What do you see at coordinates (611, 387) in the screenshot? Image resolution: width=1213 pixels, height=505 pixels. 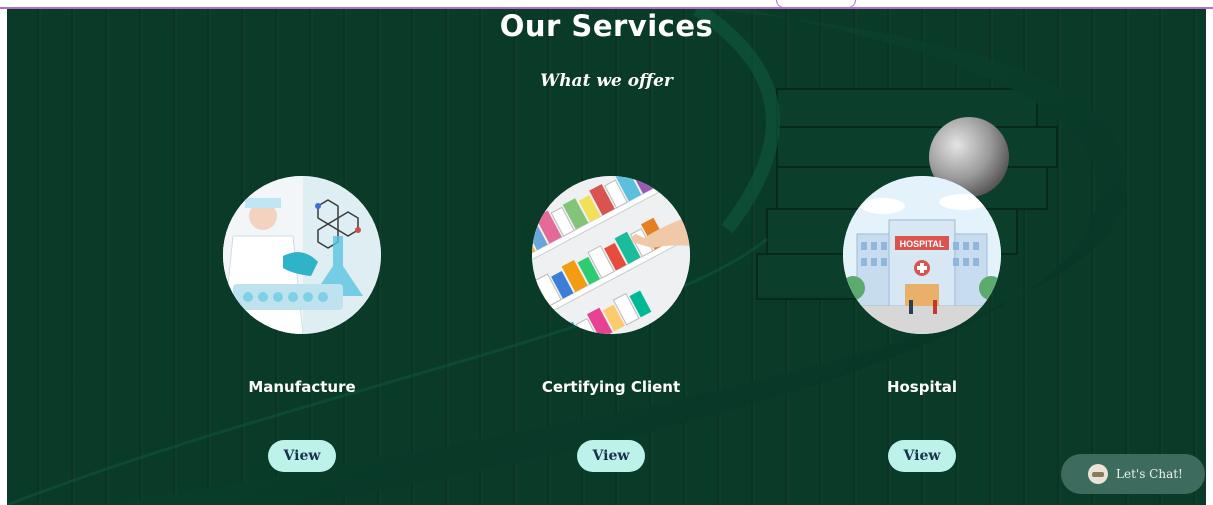 I see `service-title: Certifying Client` at bounding box center [611, 387].